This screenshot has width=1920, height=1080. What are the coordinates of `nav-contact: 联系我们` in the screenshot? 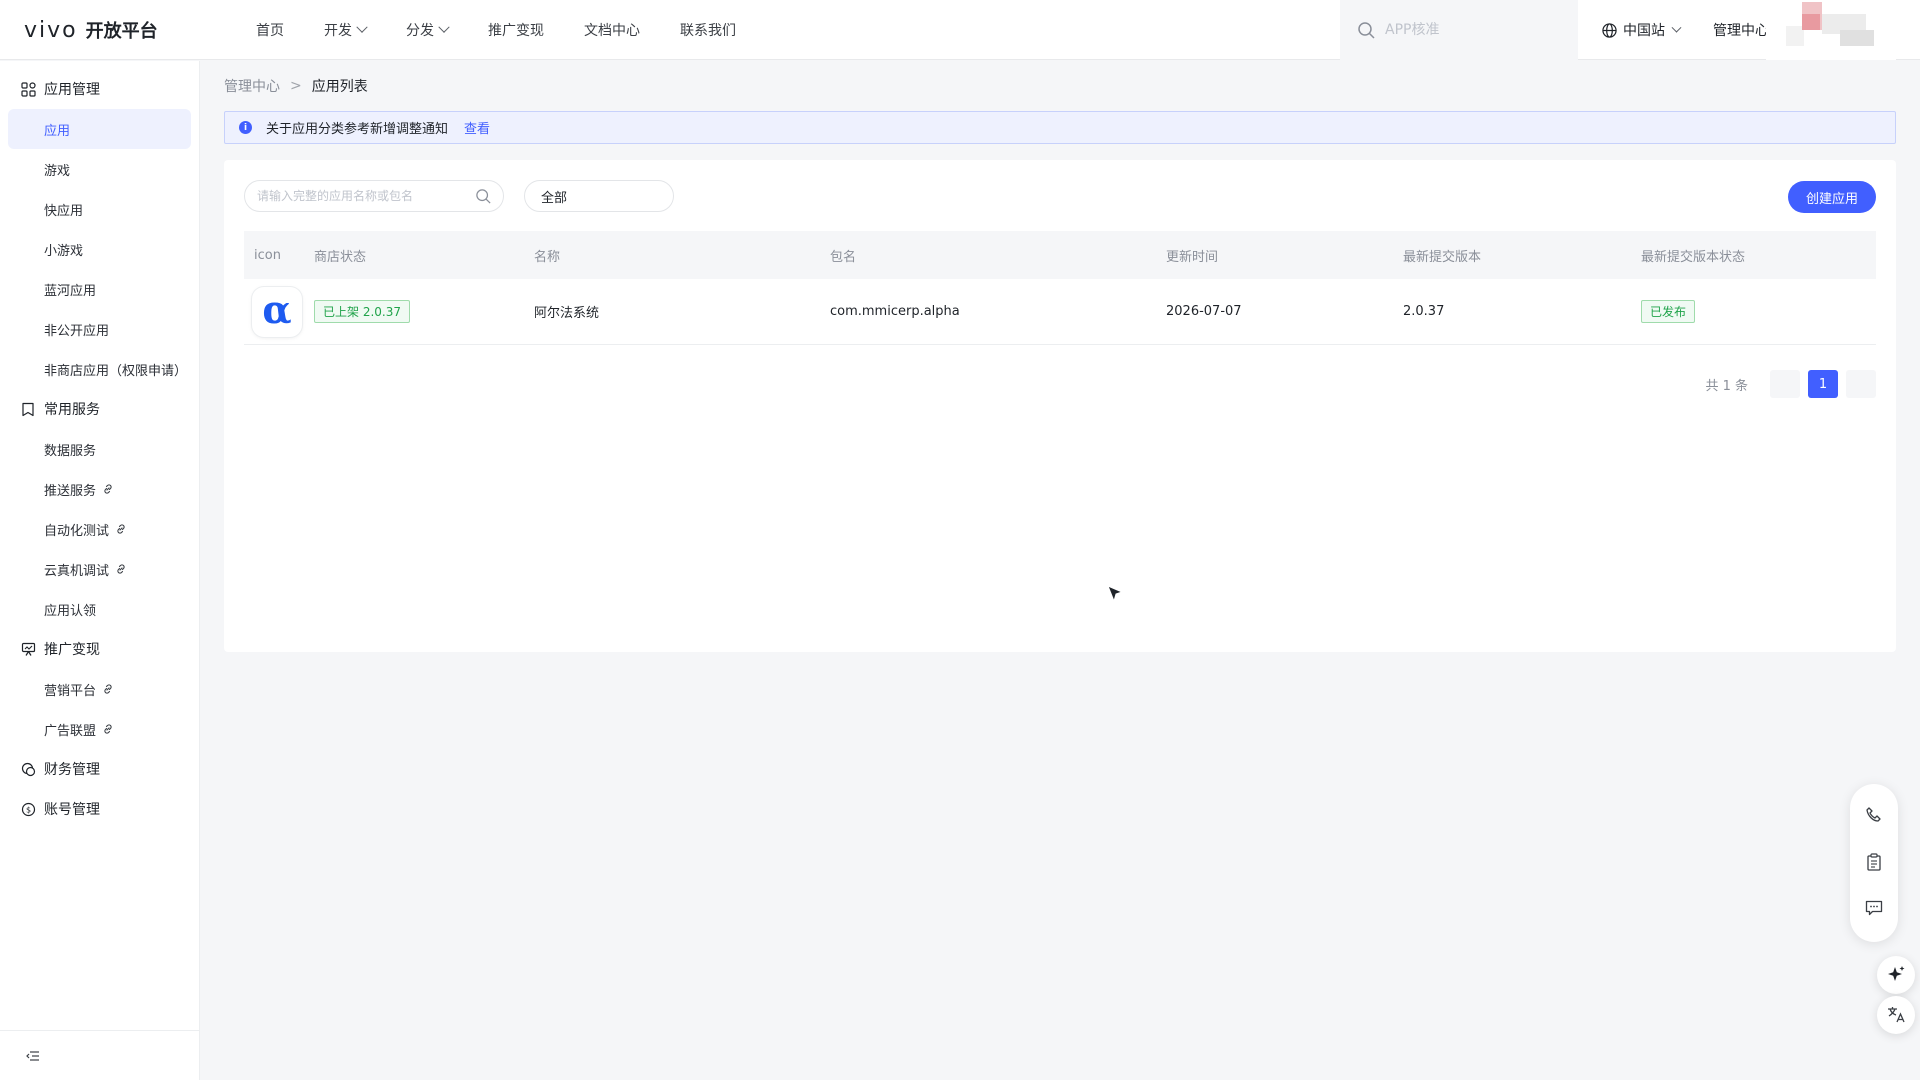 It's located at (708, 30).